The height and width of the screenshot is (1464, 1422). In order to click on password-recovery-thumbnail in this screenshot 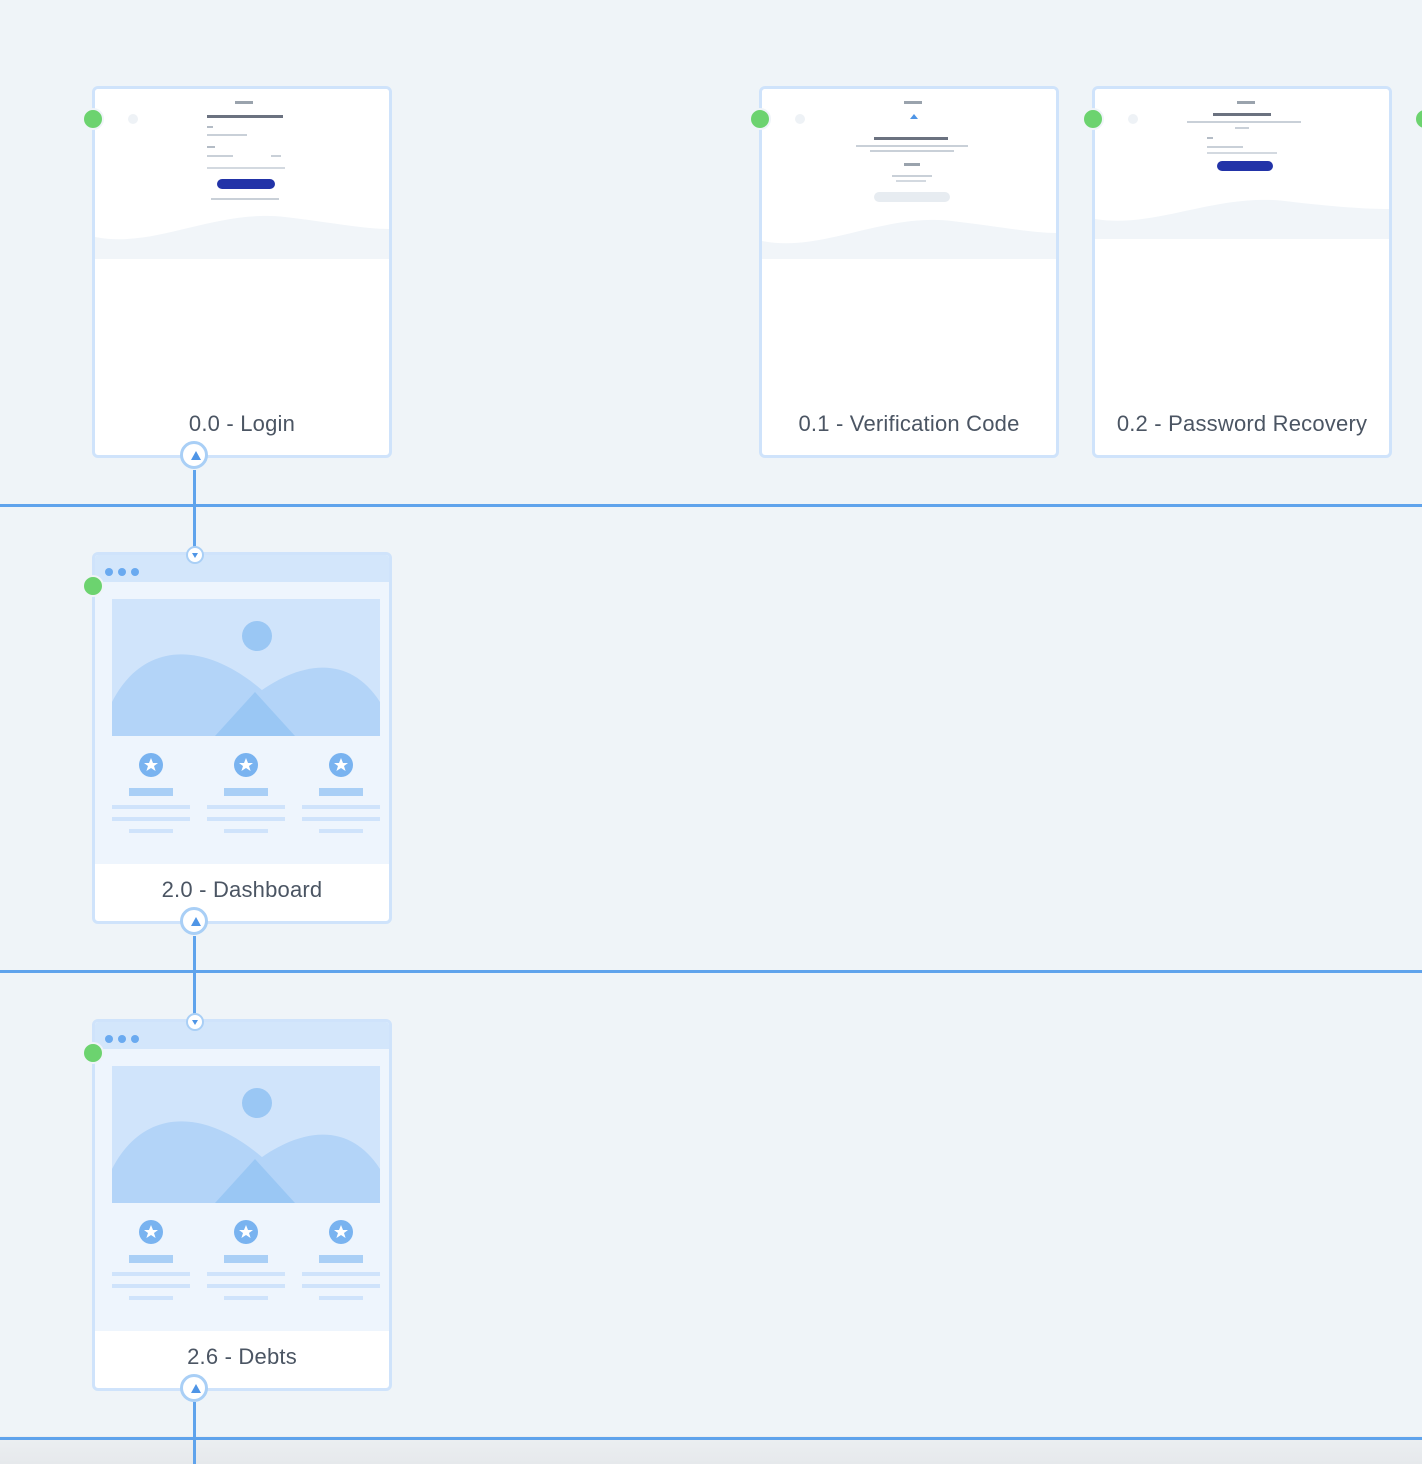, I will do `click(1242, 174)`.